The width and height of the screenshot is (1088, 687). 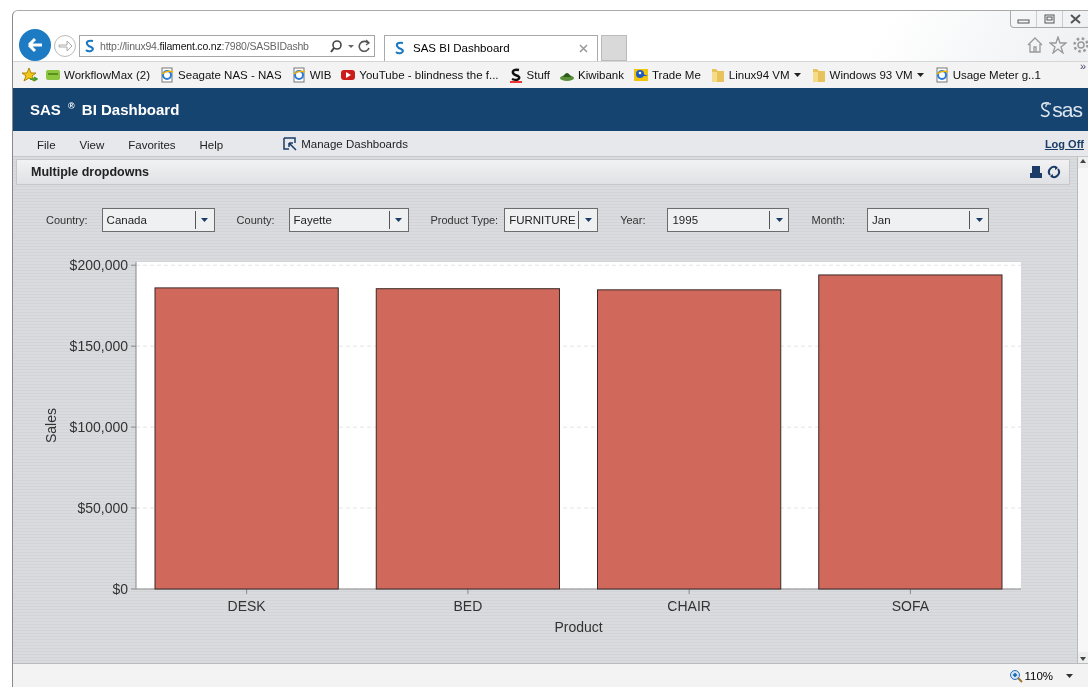 I want to click on up-arrow-icon, so click(x=1083, y=161).